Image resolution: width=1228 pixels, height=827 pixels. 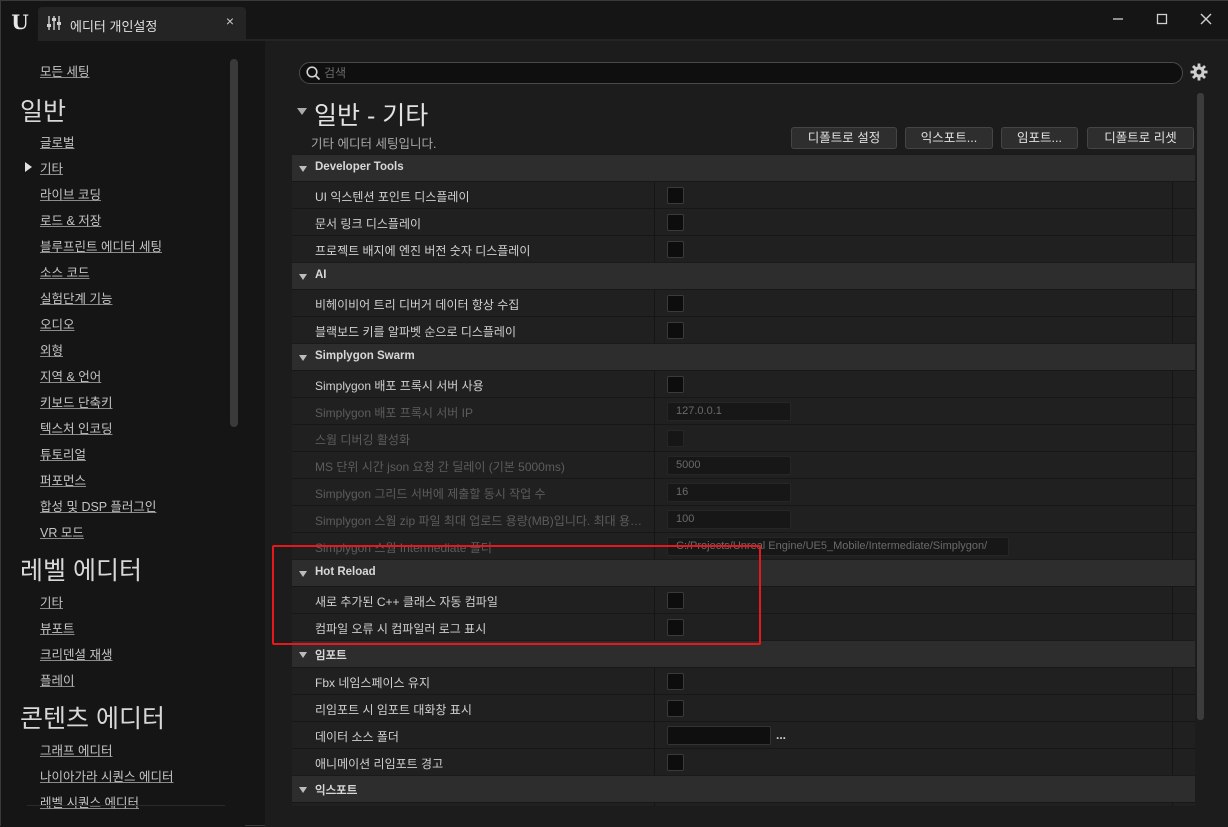 What do you see at coordinates (54, 25) in the screenshot?
I see `sliders-icon` at bounding box center [54, 25].